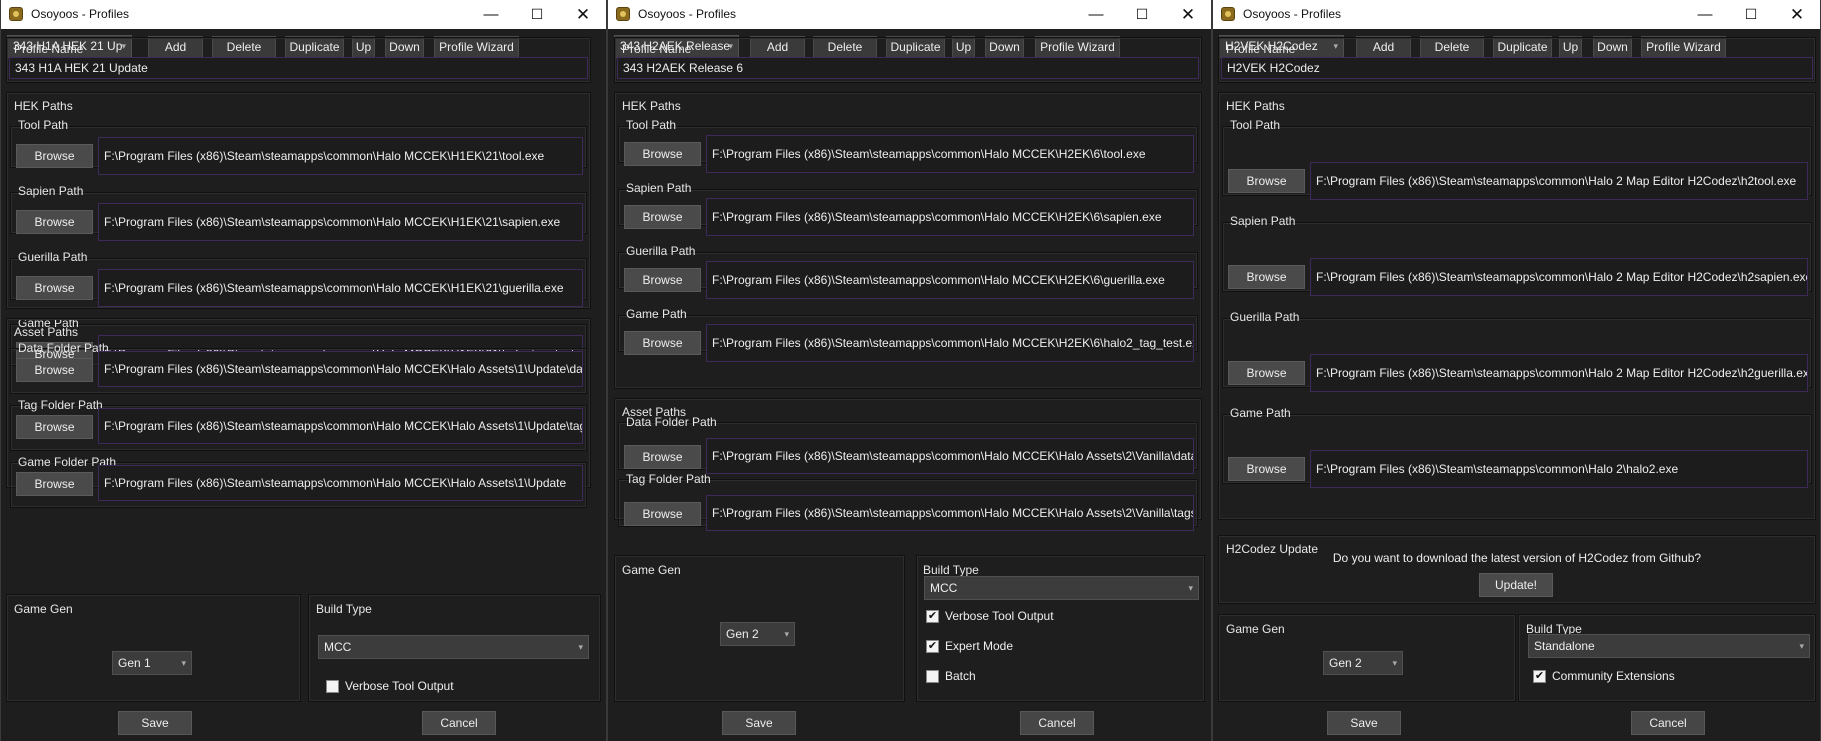 This screenshot has width=1821, height=741. What do you see at coordinates (1516, 585) in the screenshot?
I see `update-button: Update!` at bounding box center [1516, 585].